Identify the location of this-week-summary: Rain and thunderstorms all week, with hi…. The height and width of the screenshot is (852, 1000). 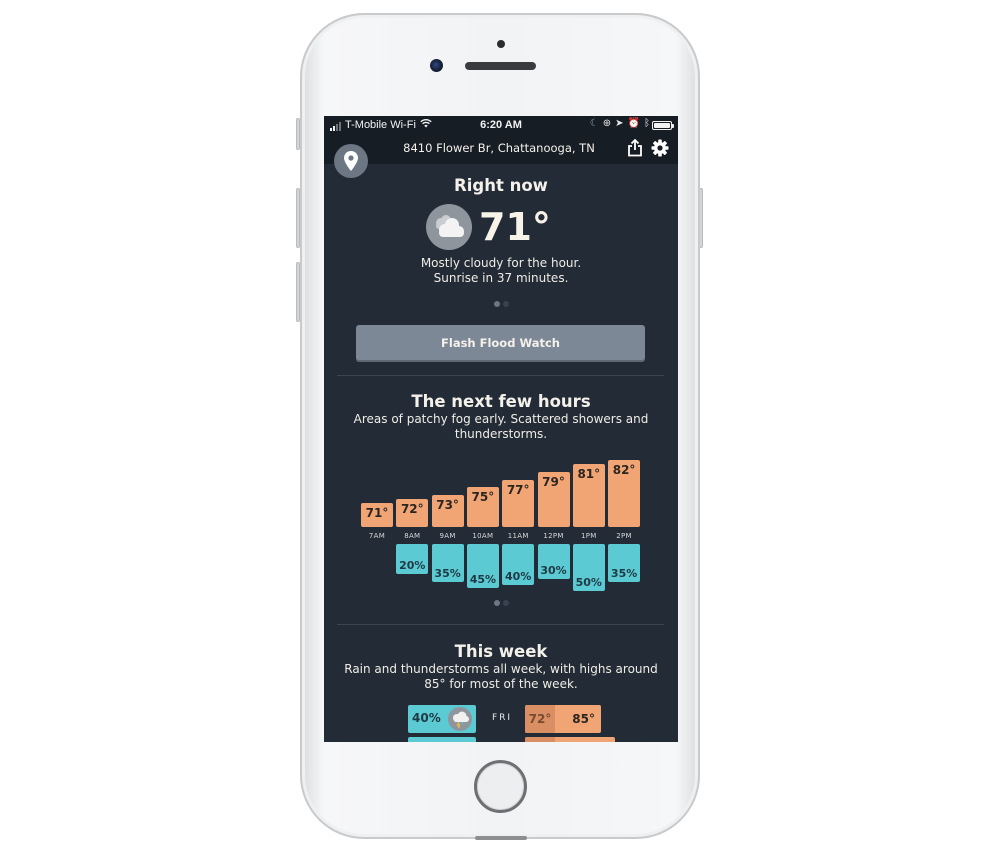
(501, 676).